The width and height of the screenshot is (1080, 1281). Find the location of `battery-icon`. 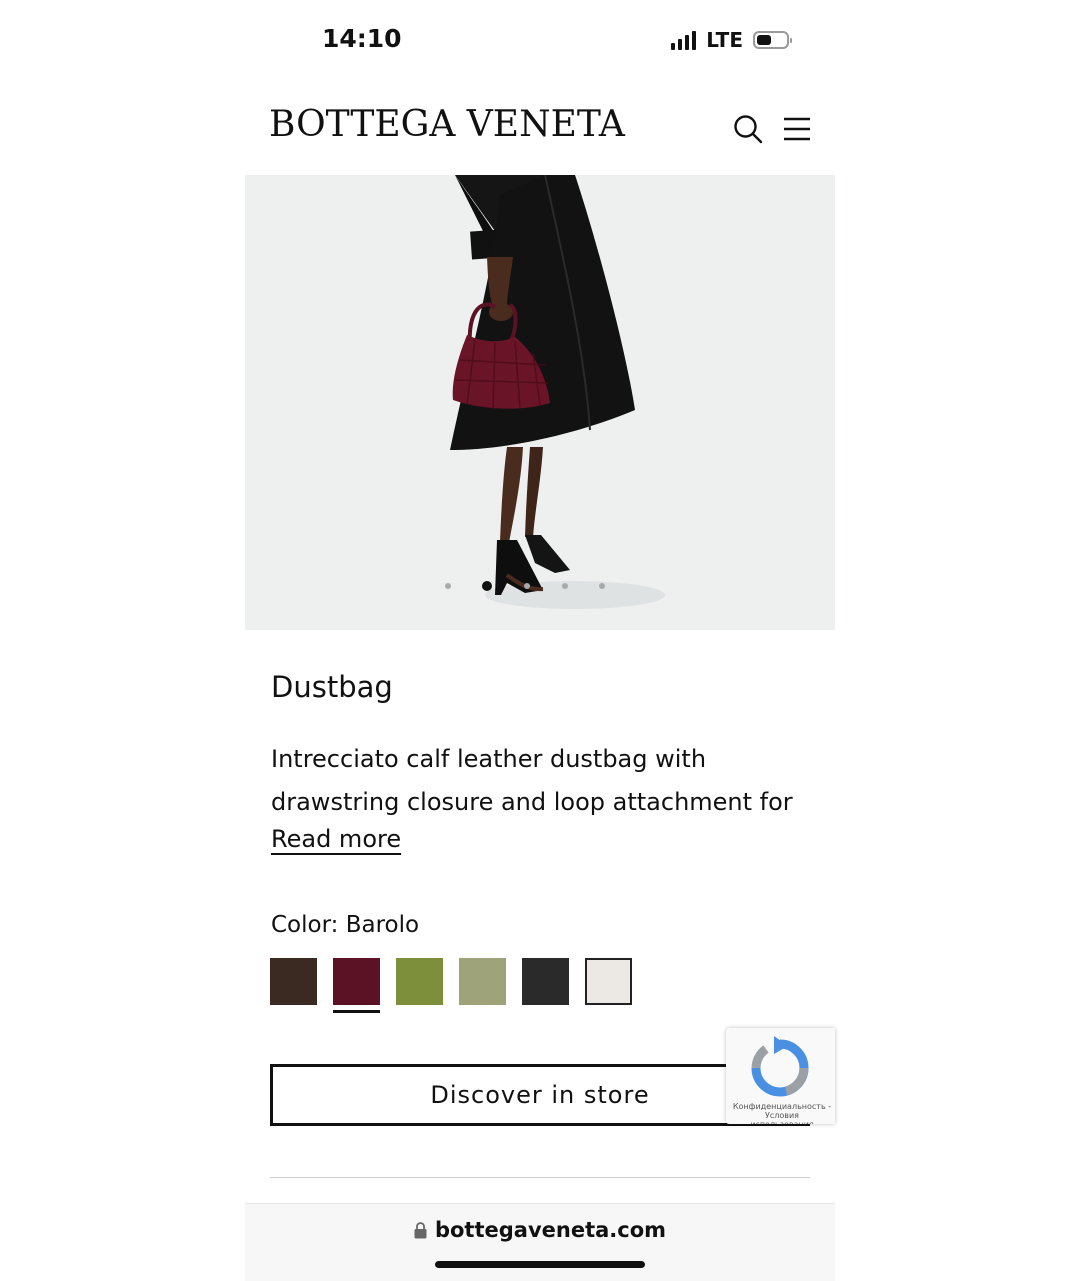

battery-icon is located at coordinates (772, 40).